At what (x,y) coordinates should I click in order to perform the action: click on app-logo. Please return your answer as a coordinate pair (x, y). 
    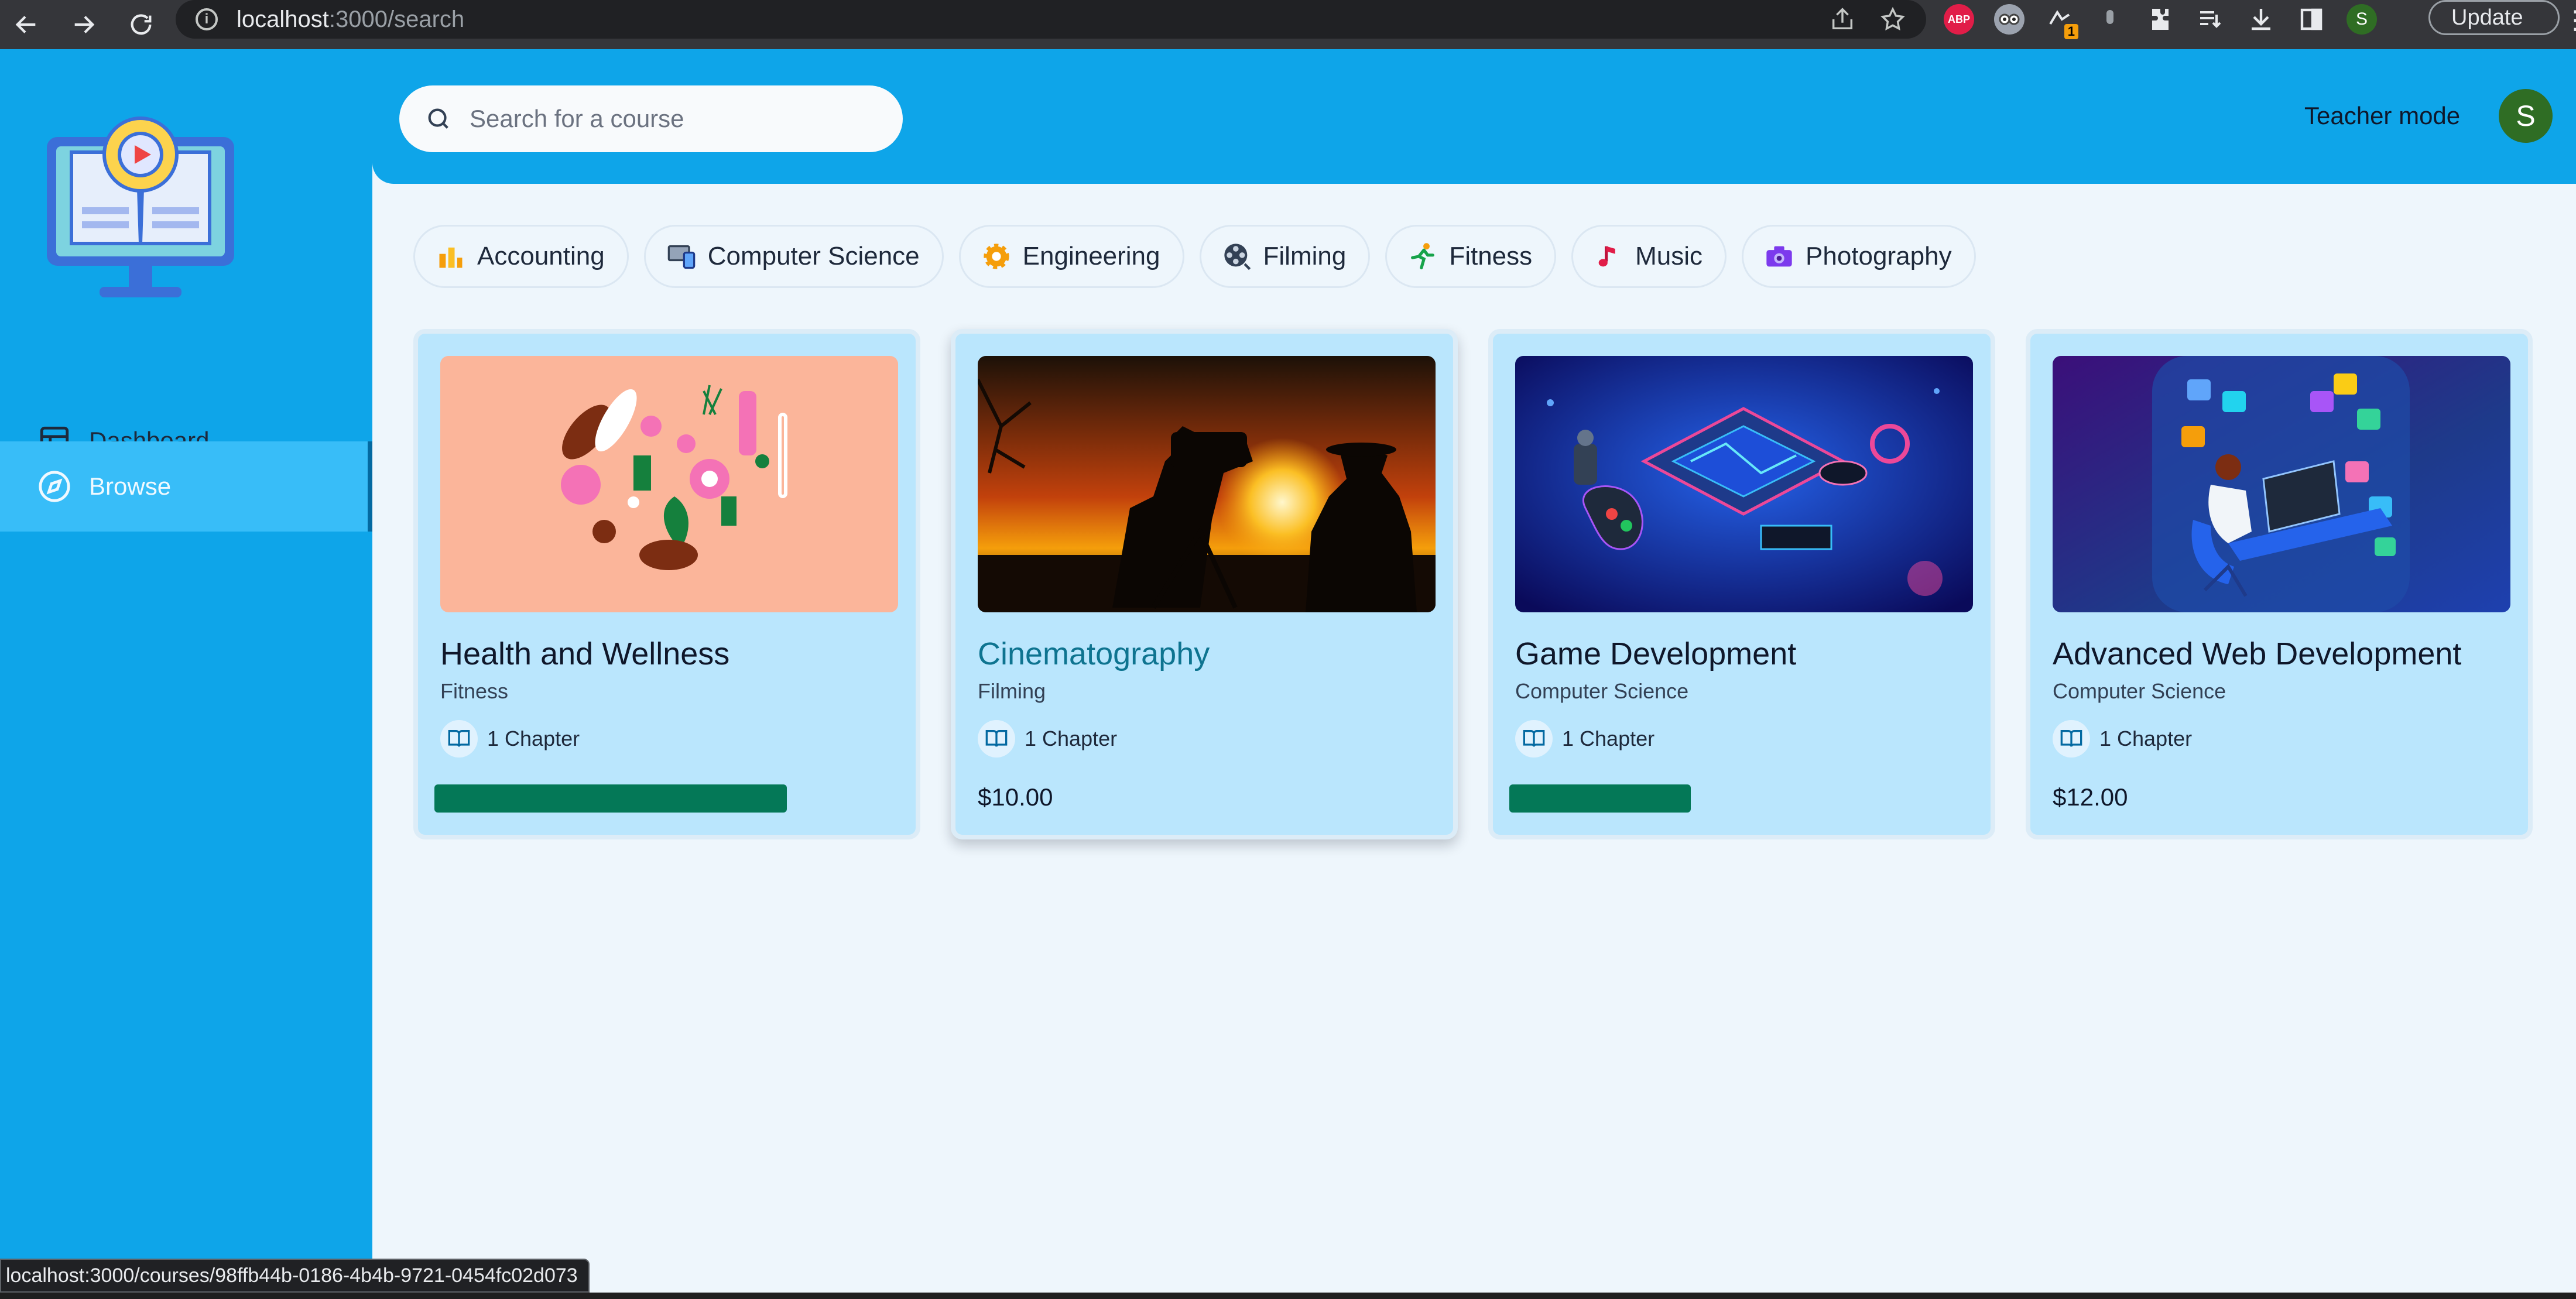
    Looking at the image, I should click on (146, 201).